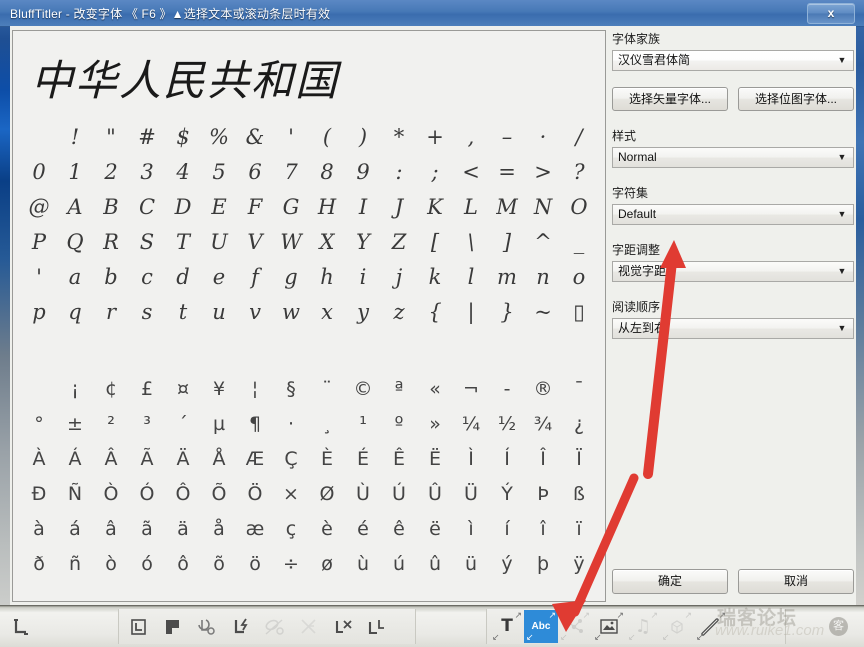 The height and width of the screenshot is (647, 864). I want to click on character-cell: º, so click(399, 424).